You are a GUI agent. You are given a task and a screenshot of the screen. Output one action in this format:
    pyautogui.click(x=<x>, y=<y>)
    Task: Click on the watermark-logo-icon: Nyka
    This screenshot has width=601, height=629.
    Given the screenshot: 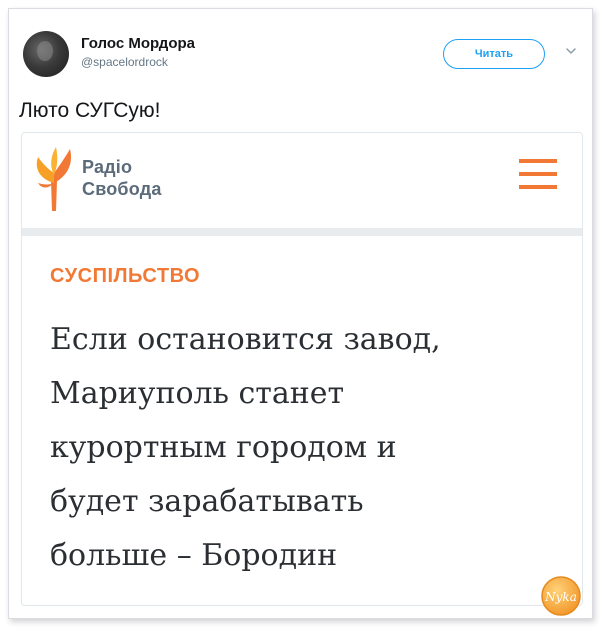 What is the action you would take?
    pyautogui.click(x=561, y=596)
    